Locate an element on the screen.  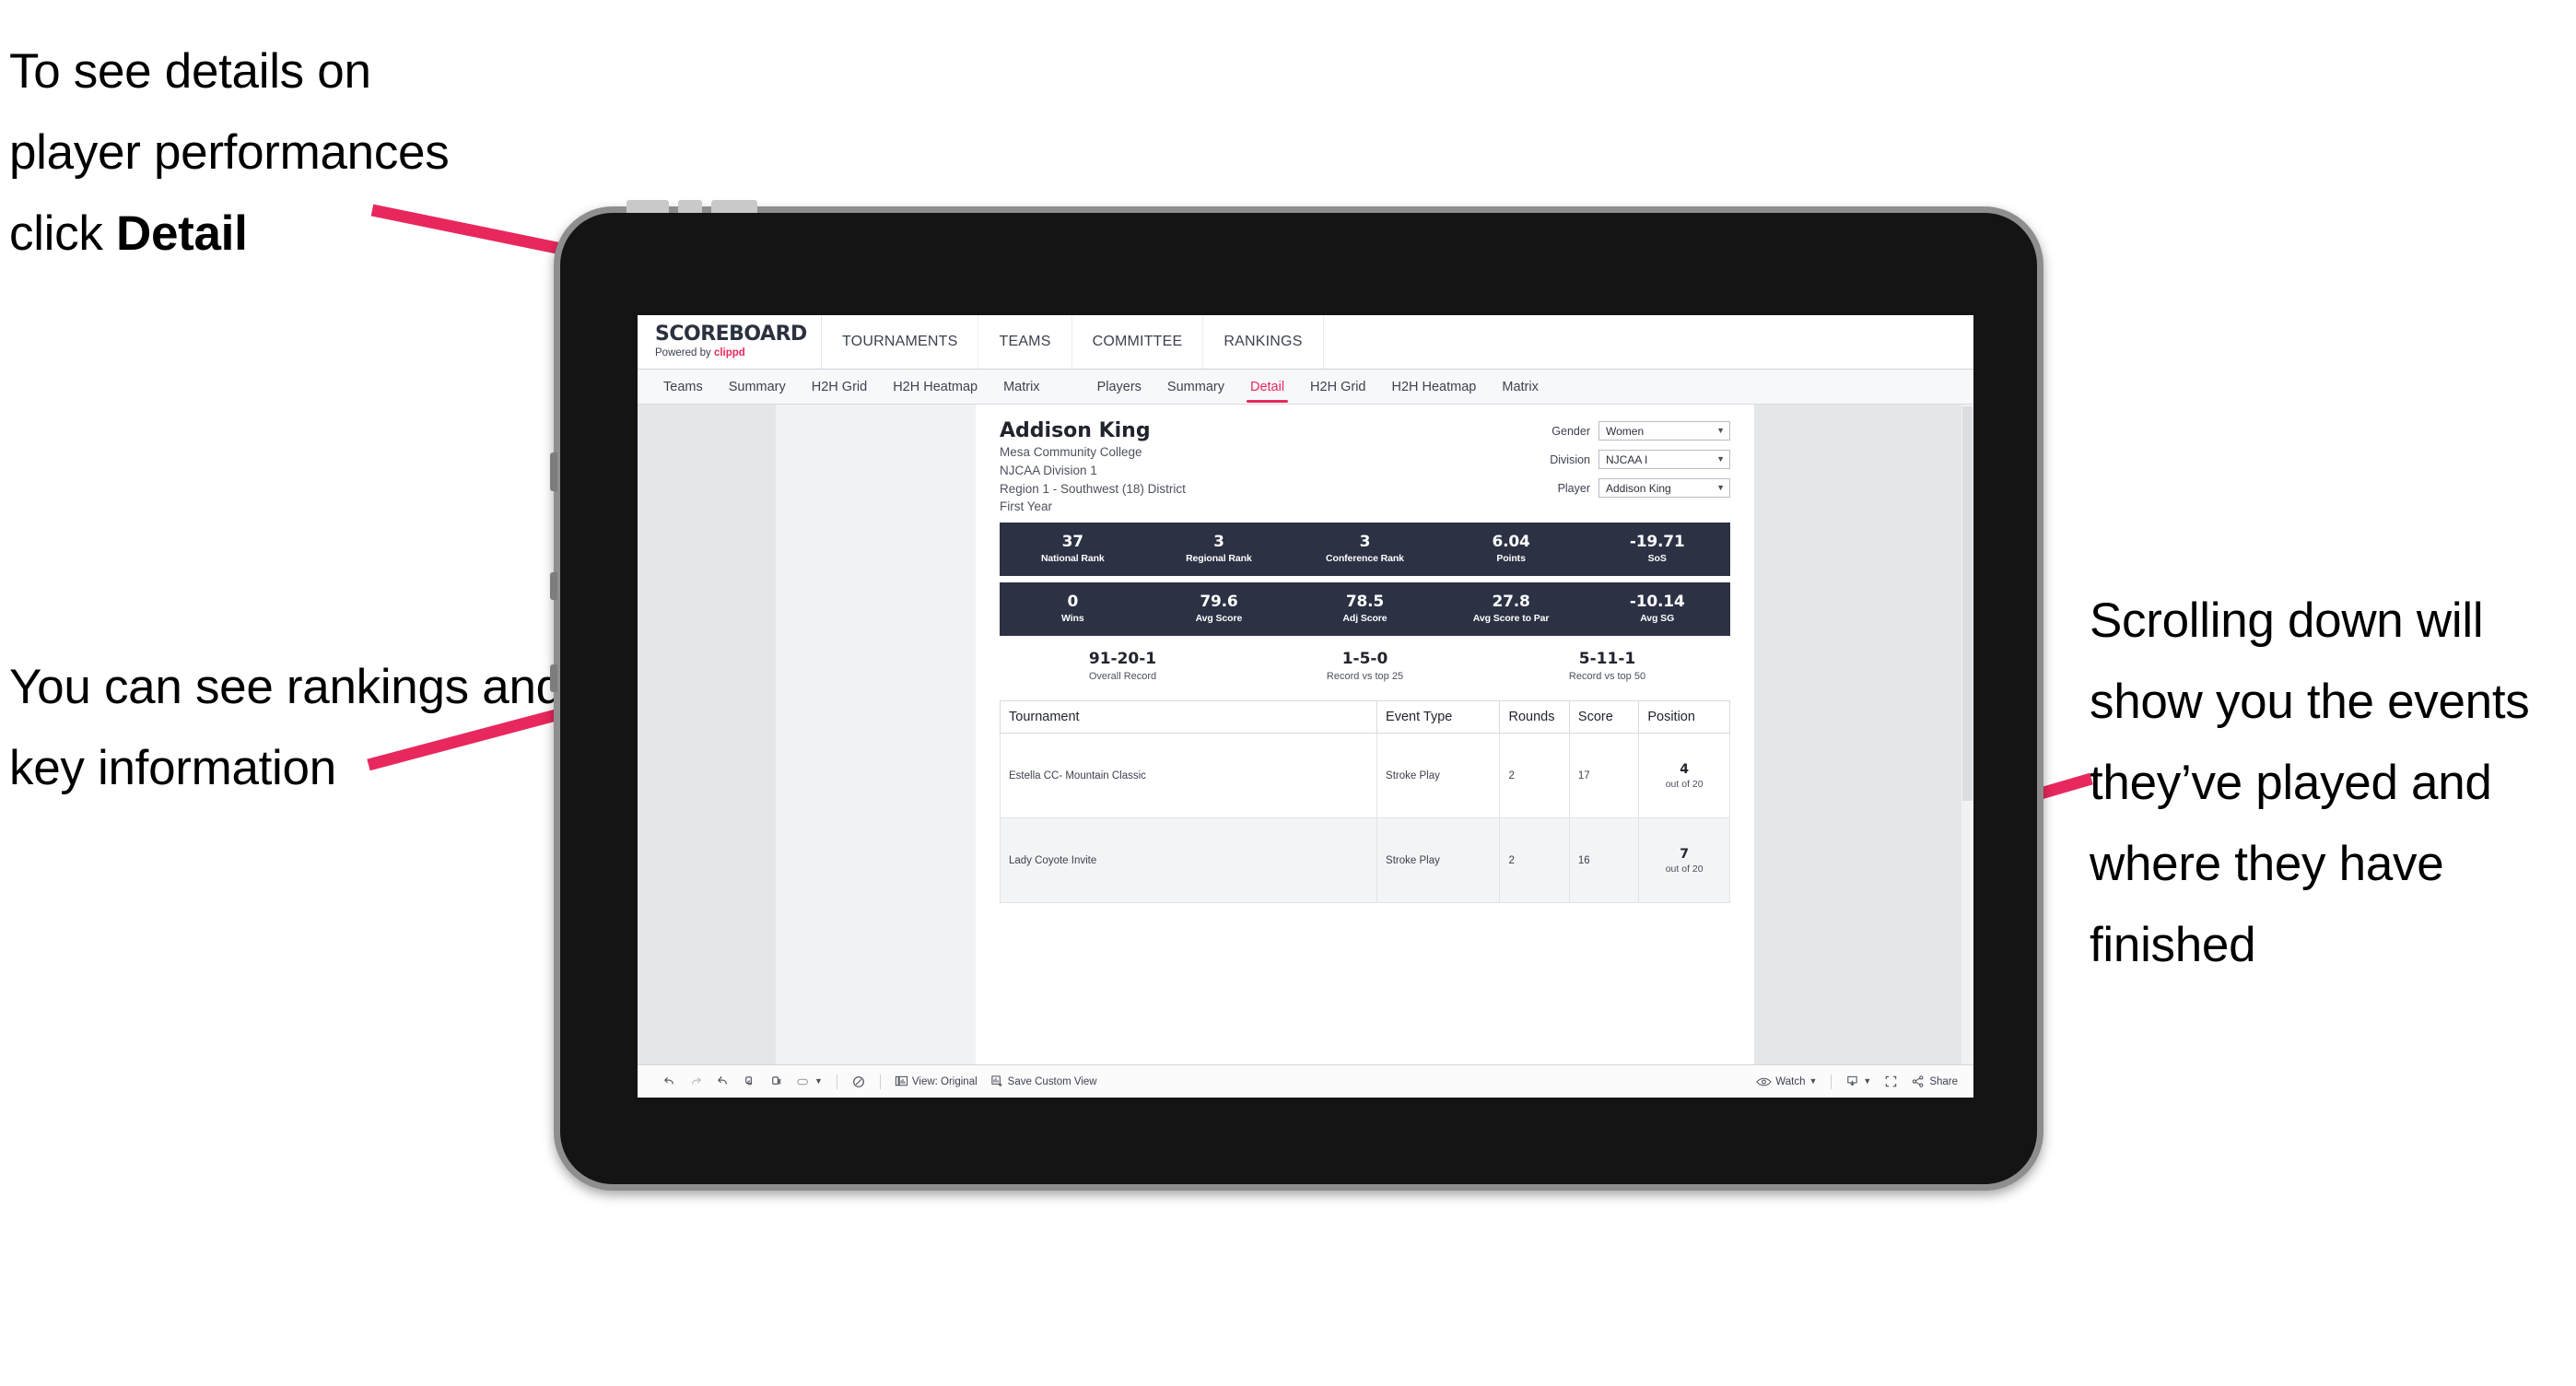
filter-player-select: Addison King ▼ is located at coordinates (1664, 488).